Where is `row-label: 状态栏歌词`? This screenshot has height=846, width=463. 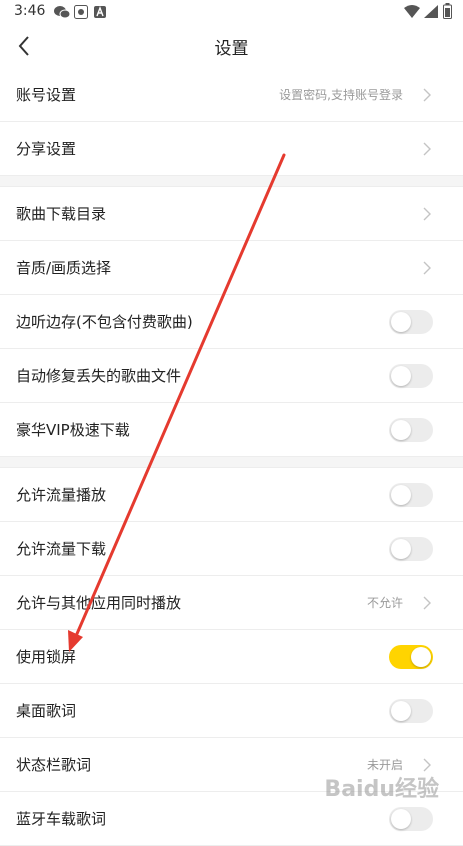
row-label: 状态栏歌词 is located at coordinates (54, 765).